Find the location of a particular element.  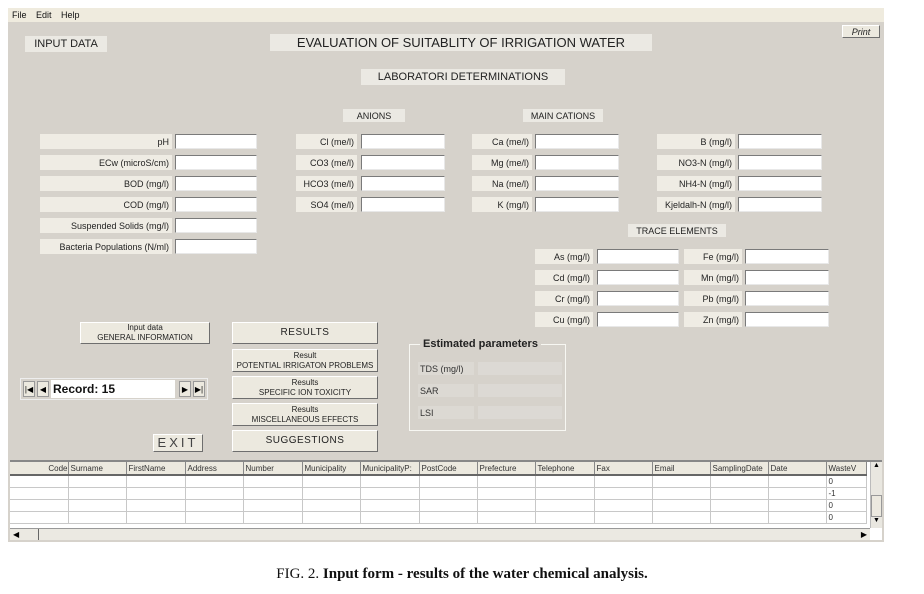

fe-input is located at coordinates (787, 256).